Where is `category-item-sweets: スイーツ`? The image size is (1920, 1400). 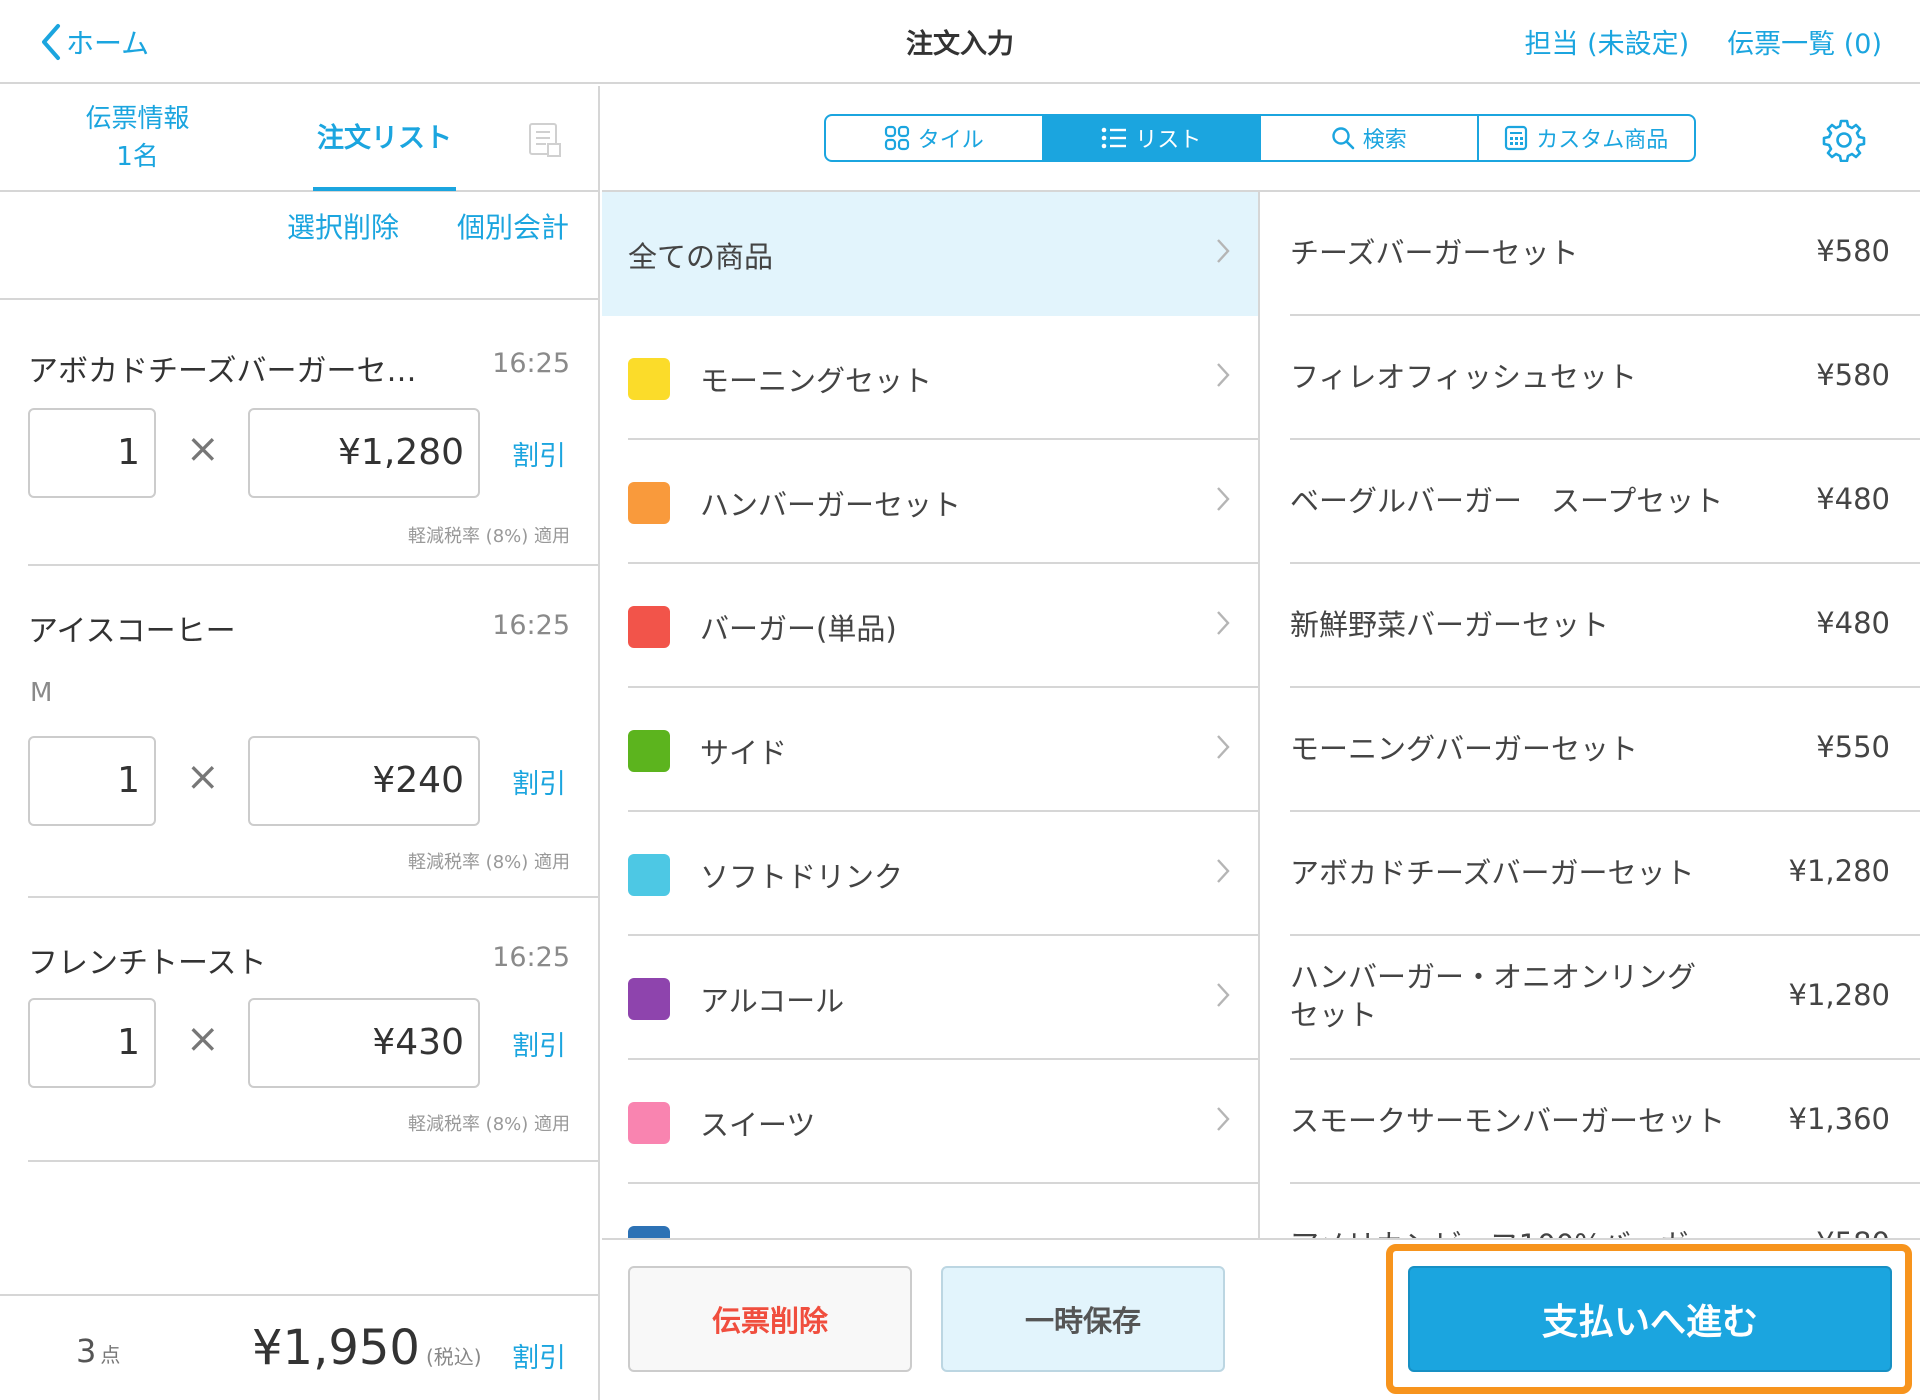
category-item-sweets: スイーツ is located at coordinates (930, 1122).